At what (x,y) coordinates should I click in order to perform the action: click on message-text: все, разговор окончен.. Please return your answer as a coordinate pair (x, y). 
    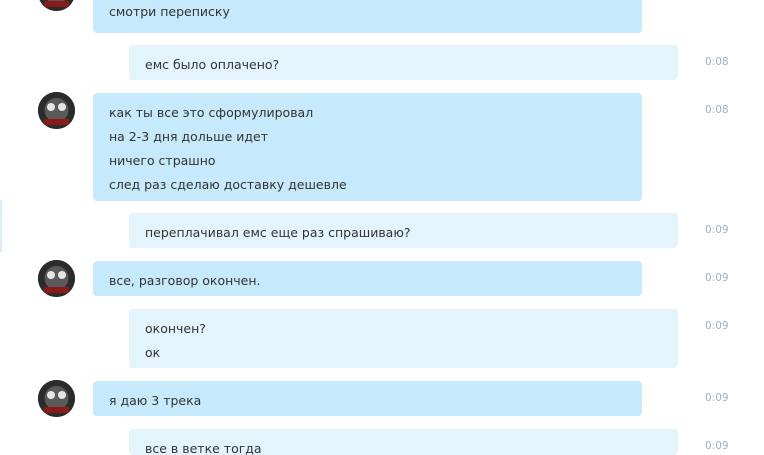
    Looking at the image, I should click on (185, 280).